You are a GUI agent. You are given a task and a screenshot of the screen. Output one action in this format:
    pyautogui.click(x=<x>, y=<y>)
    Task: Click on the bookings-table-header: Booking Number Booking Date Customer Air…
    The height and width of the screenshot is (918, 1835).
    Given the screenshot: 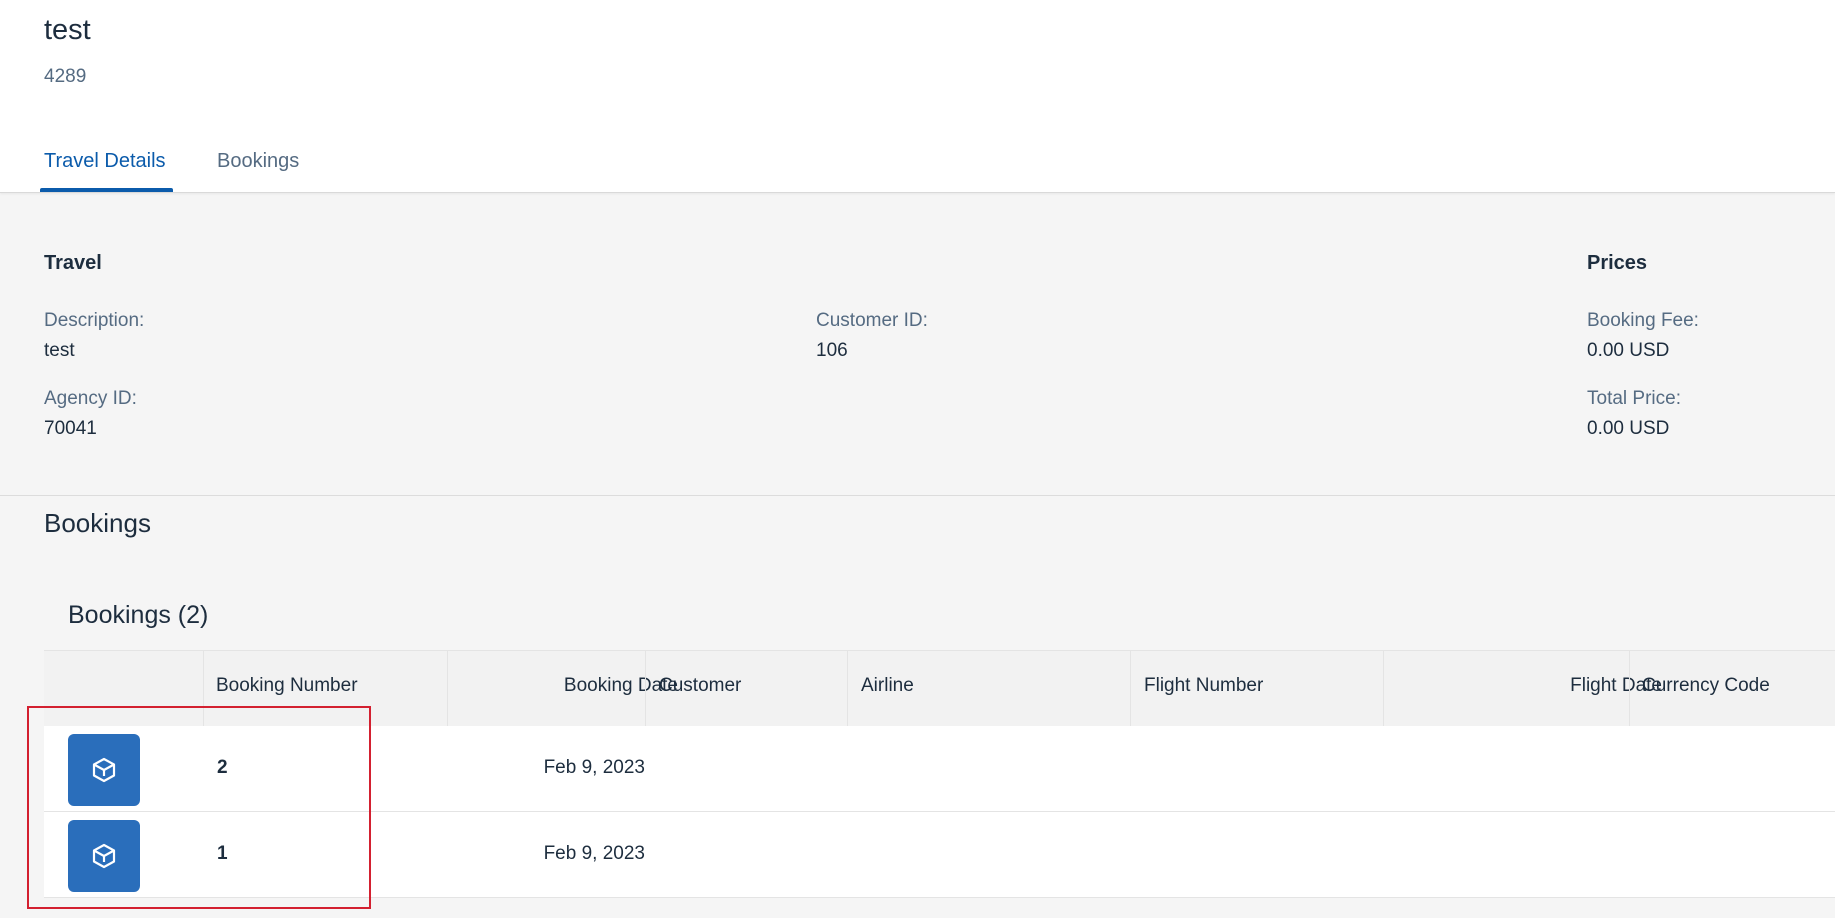 What is the action you would take?
    pyautogui.click(x=939, y=688)
    